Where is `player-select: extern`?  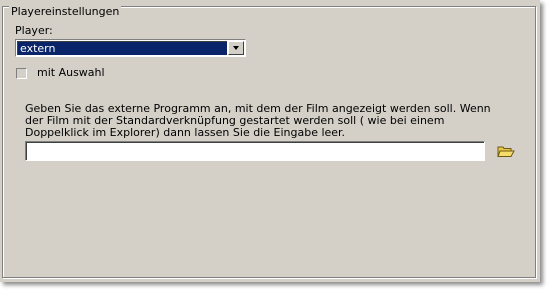
player-select: extern is located at coordinates (130, 48).